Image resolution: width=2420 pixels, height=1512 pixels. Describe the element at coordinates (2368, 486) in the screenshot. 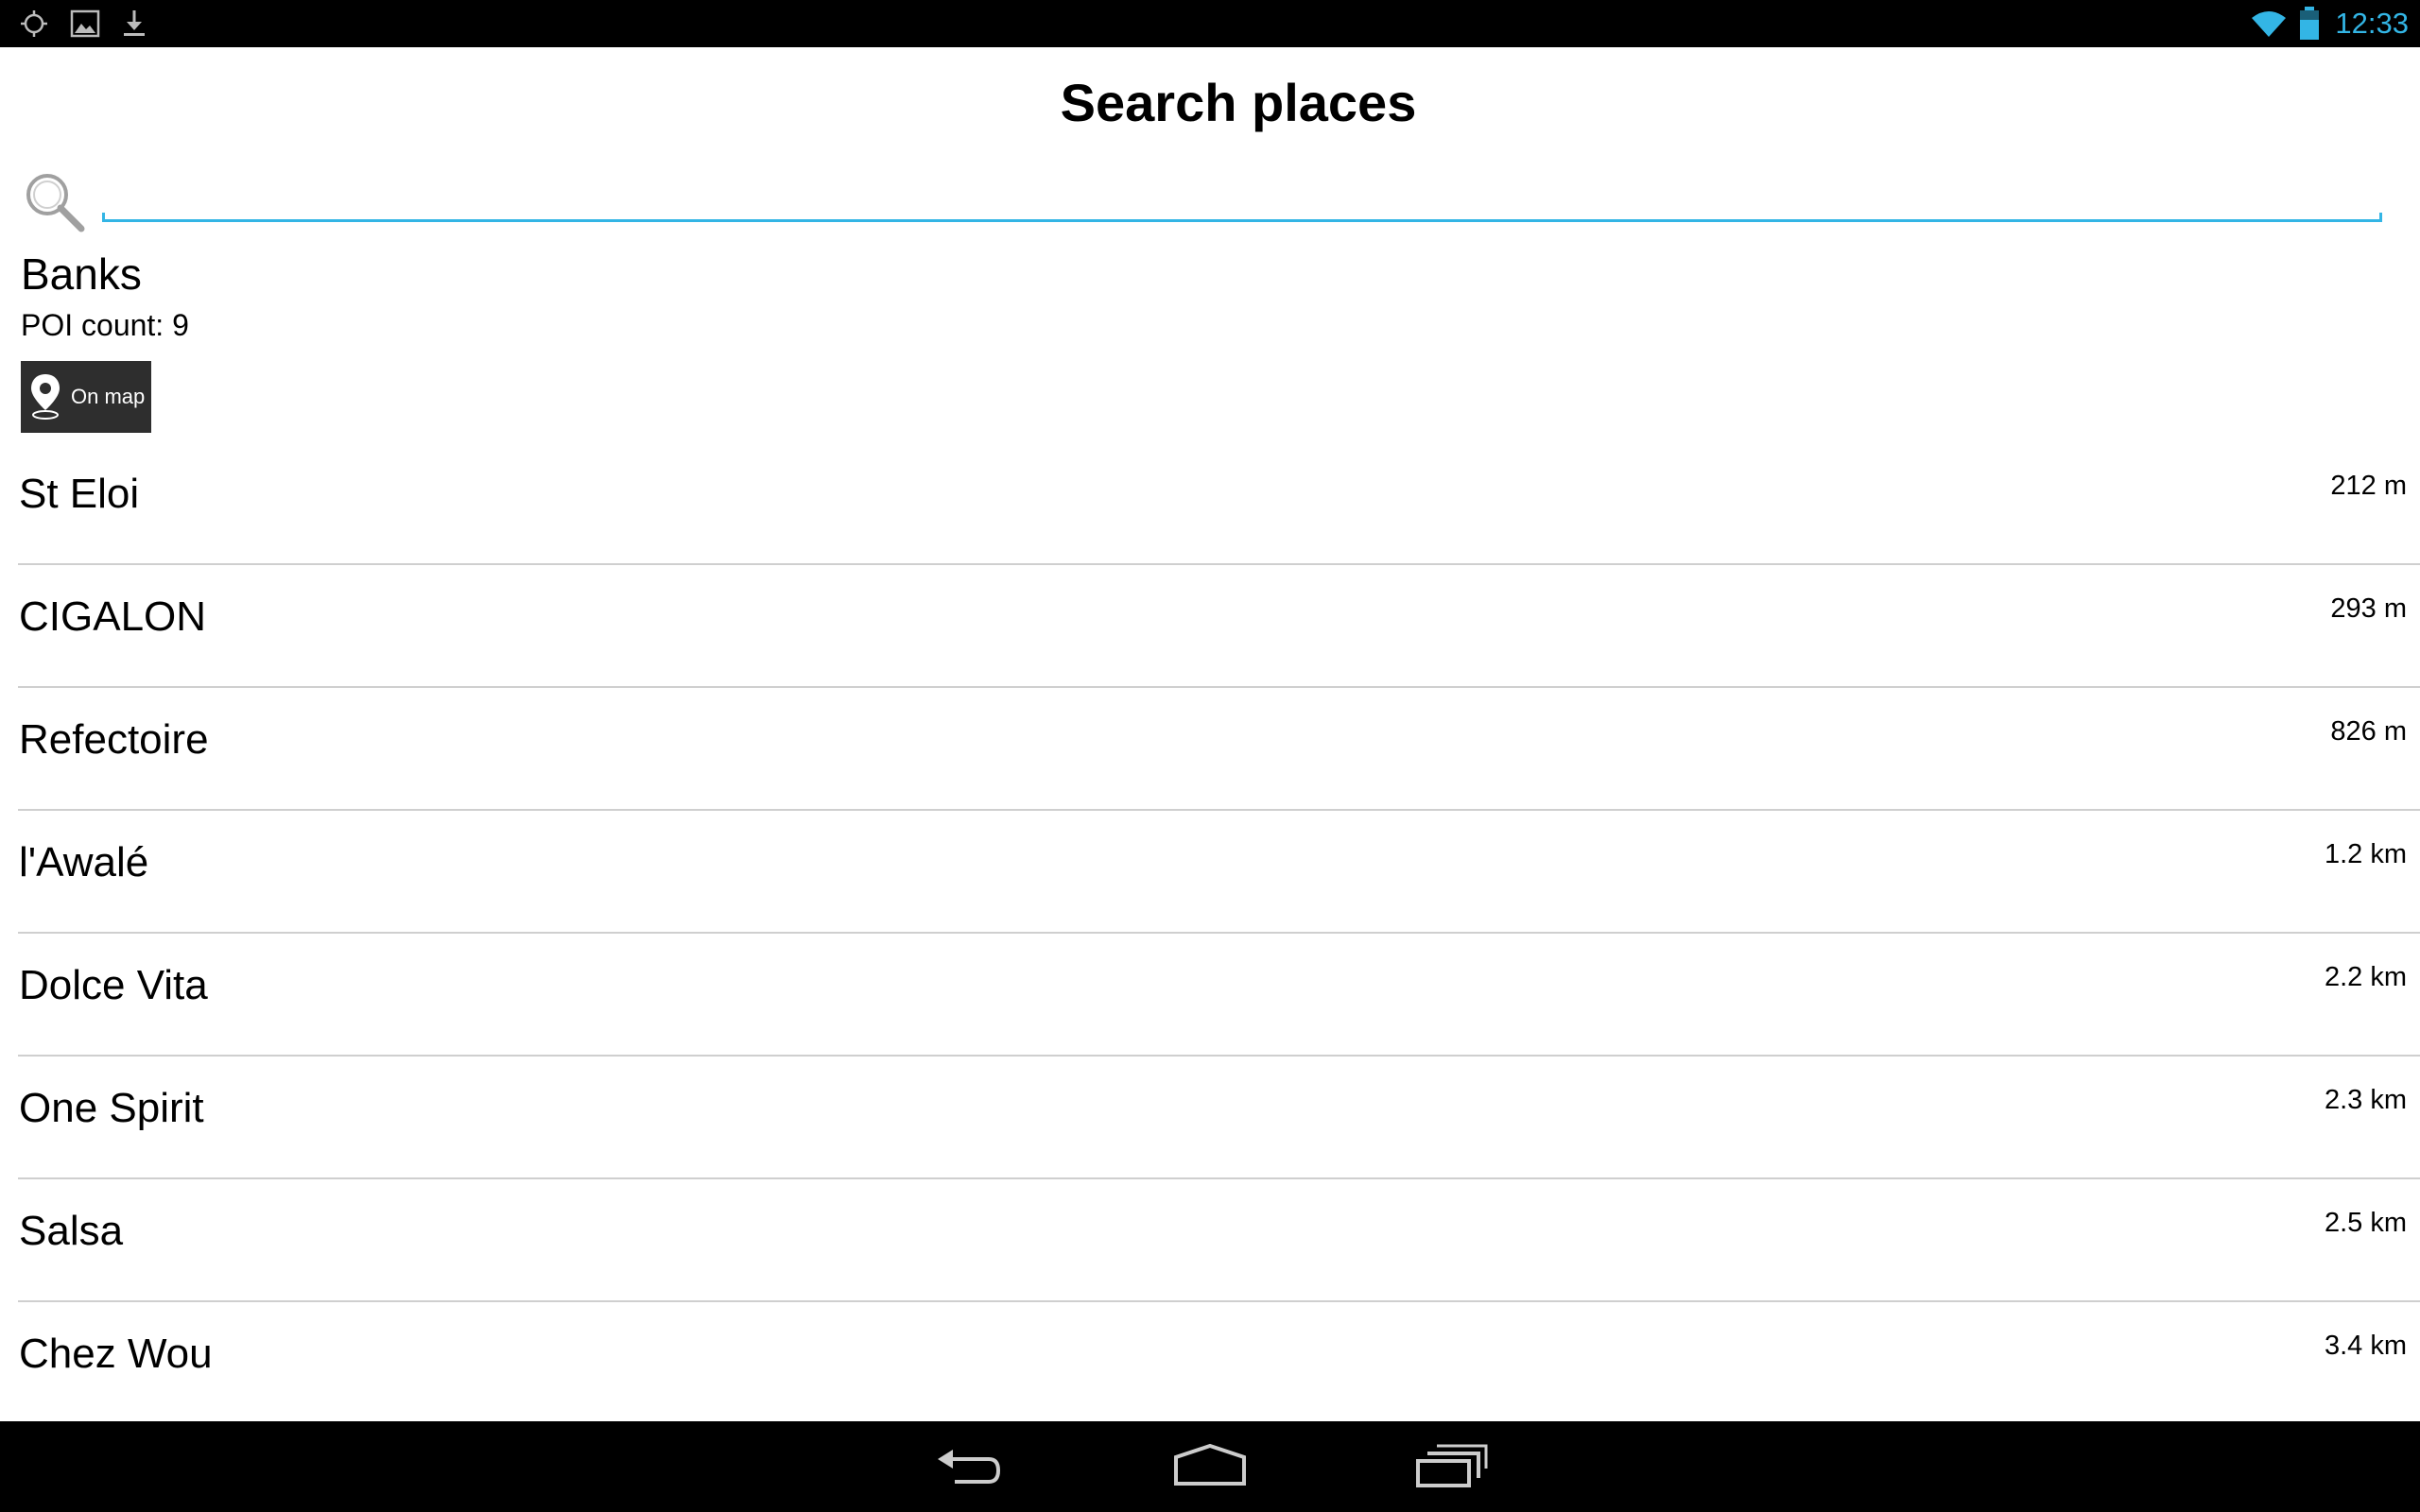

I see `place-distance: 212 m` at that location.